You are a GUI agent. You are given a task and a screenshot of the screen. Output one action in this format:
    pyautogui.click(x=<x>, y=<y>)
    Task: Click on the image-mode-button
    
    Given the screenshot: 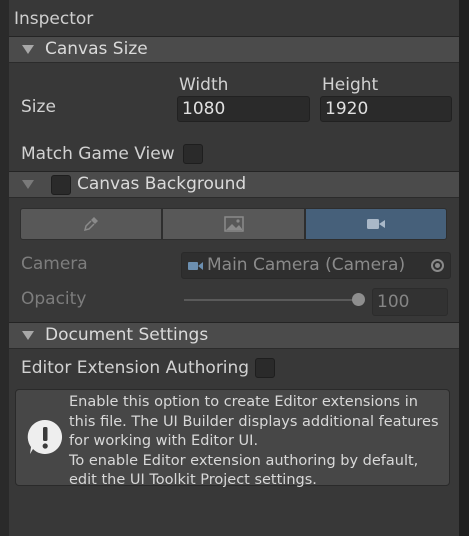 What is the action you would take?
    pyautogui.click(x=233, y=224)
    